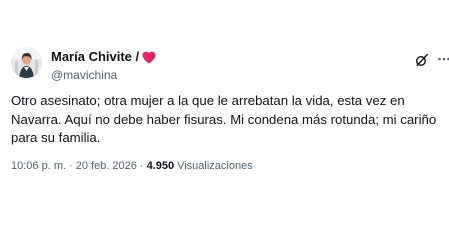 This screenshot has height=252, width=449. What do you see at coordinates (181, 66) in the screenshot?
I see `author-info: María Chivite / @mavichina` at bounding box center [181, 66].